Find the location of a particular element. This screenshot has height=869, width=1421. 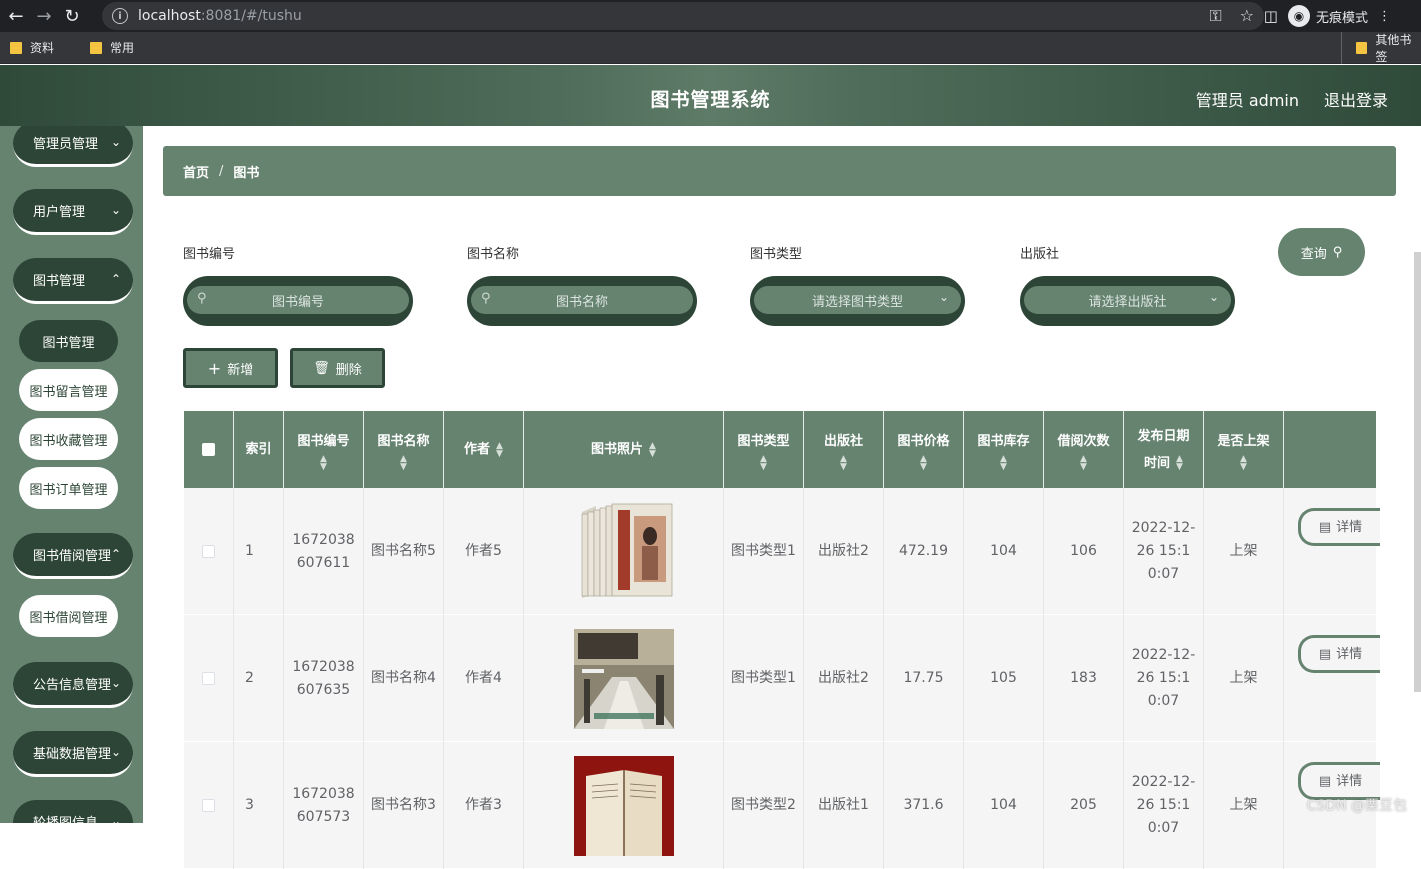

chevron-up-icon: ⌃ is located at coordinates (116, 554).